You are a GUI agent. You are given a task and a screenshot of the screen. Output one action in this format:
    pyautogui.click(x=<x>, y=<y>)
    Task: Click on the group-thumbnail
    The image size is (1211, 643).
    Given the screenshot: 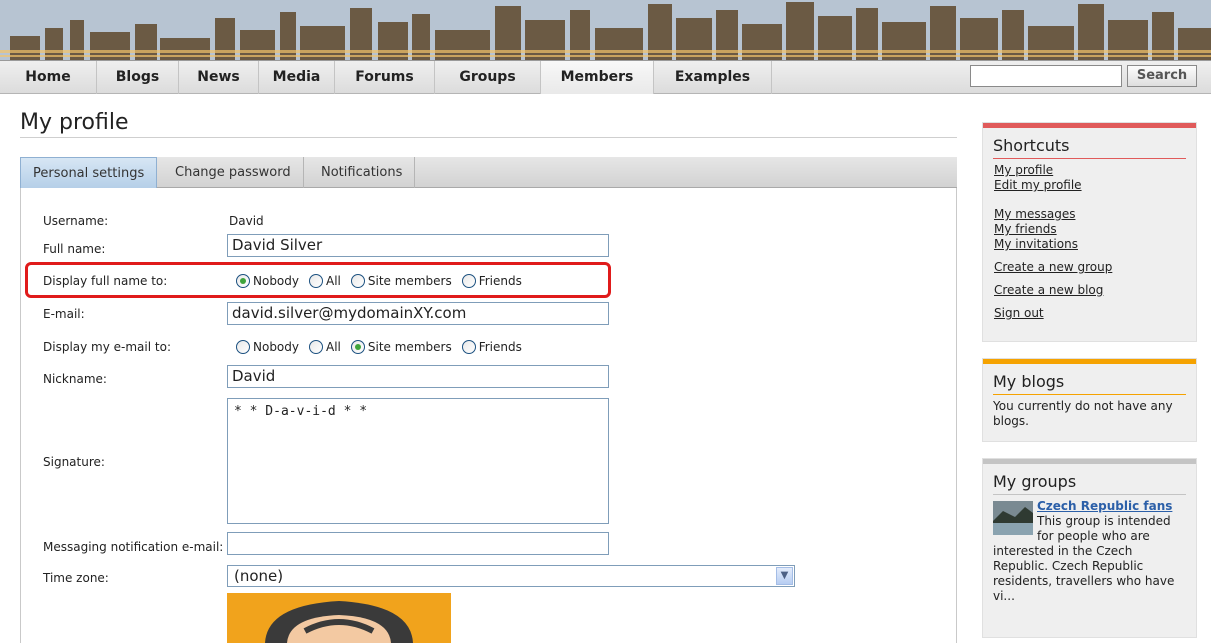 What is the action you would take?
    pyautogui.click(x=1013, y=518)
    